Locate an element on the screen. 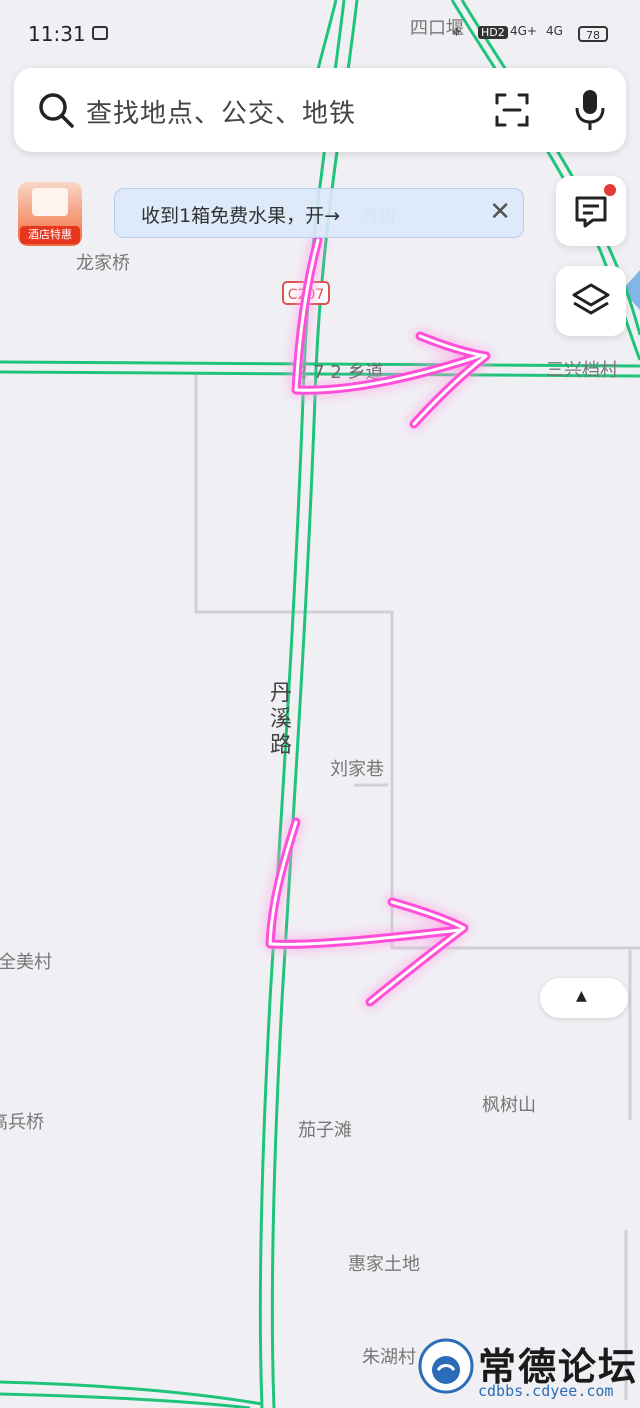 This screenshot has width=640, height=1408. hotel-icon is located at coordinates (50, 202).